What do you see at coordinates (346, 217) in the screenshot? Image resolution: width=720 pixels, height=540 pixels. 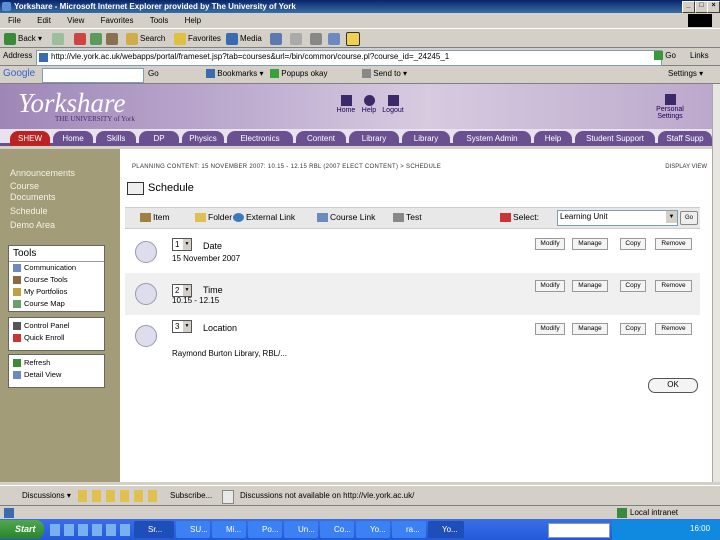 I see `add-course-link-button: Course Link` at bounding box center [346, 217].